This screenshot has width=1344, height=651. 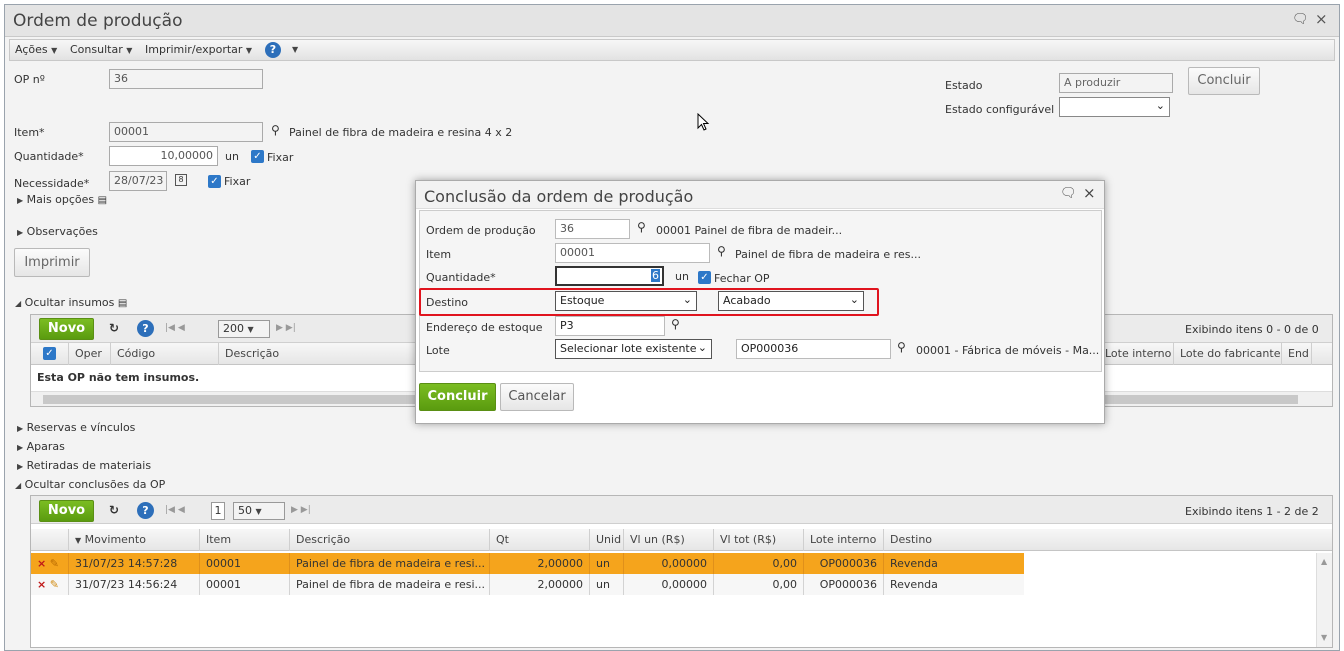 I want to click on quantidade-field: 10,00000, so click(x=163, y=156).